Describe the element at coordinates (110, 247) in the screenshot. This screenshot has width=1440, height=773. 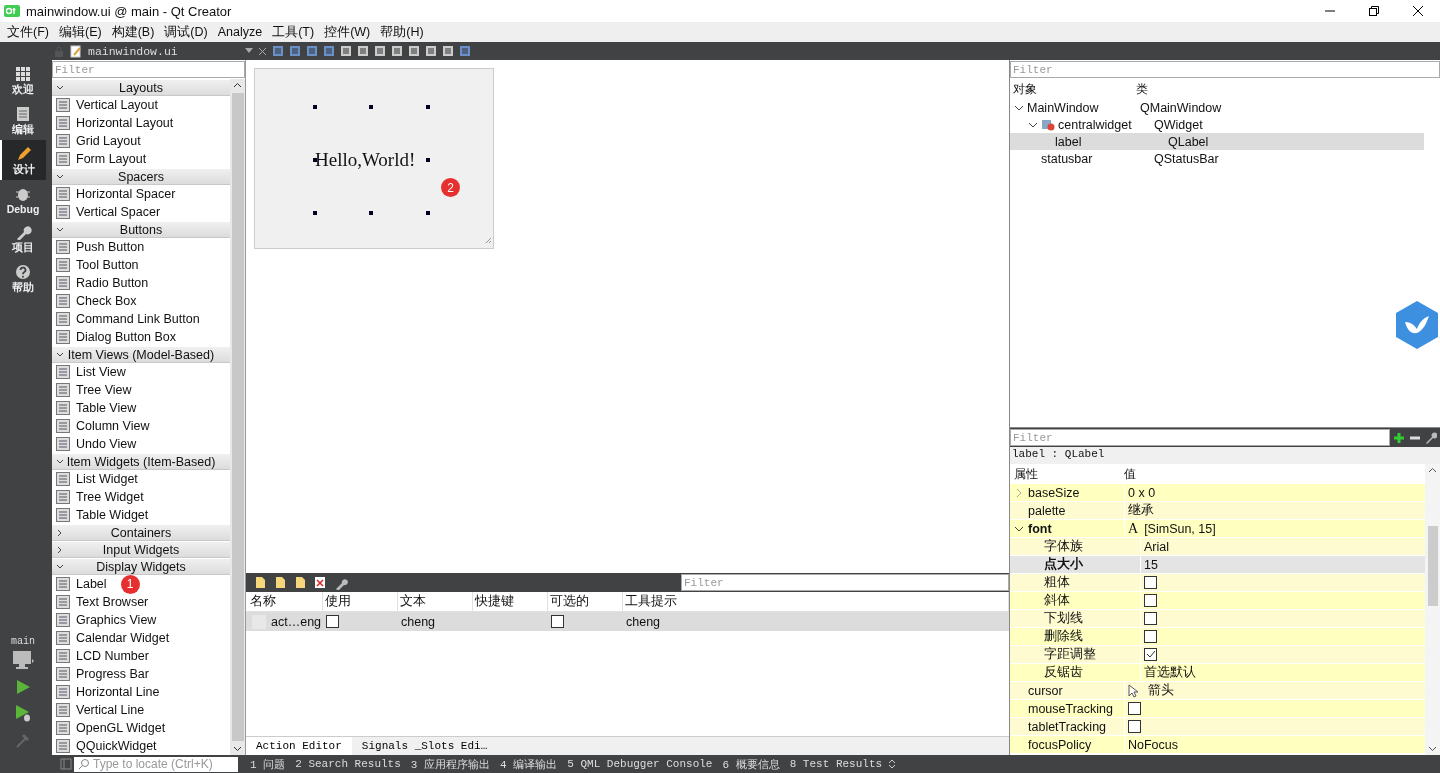
I see `widget-list-item: Push Button` at that location.